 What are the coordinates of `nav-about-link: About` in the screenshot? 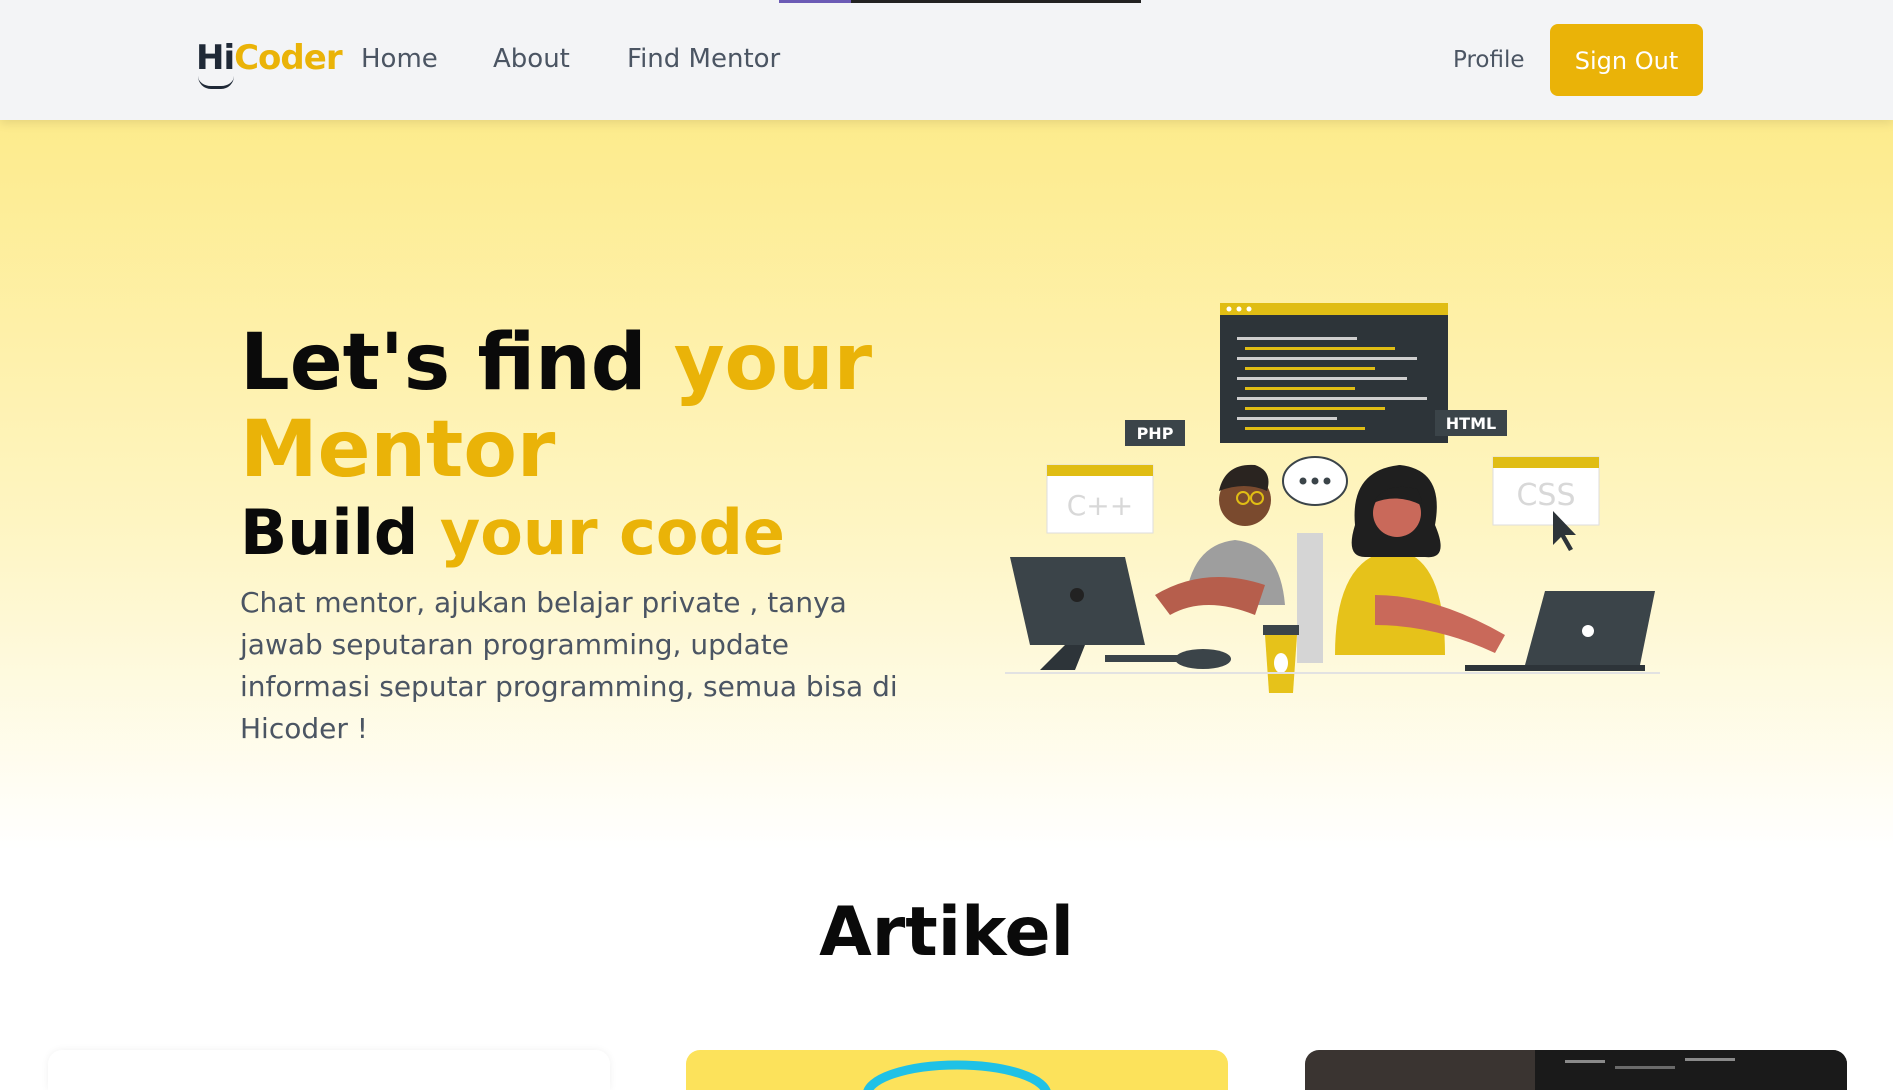 It's located at (531, 59).